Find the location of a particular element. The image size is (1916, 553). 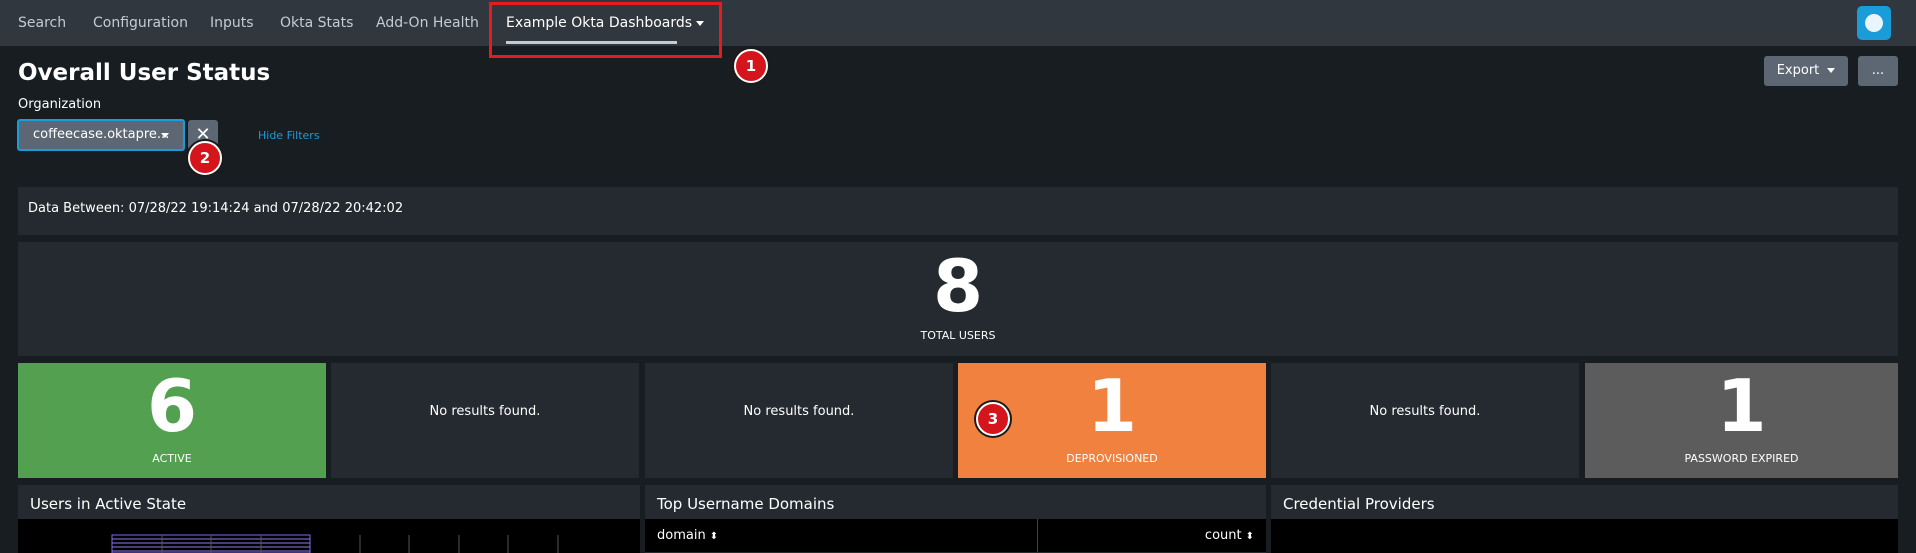

avatar-icon is located at coordinates (1874, 23).